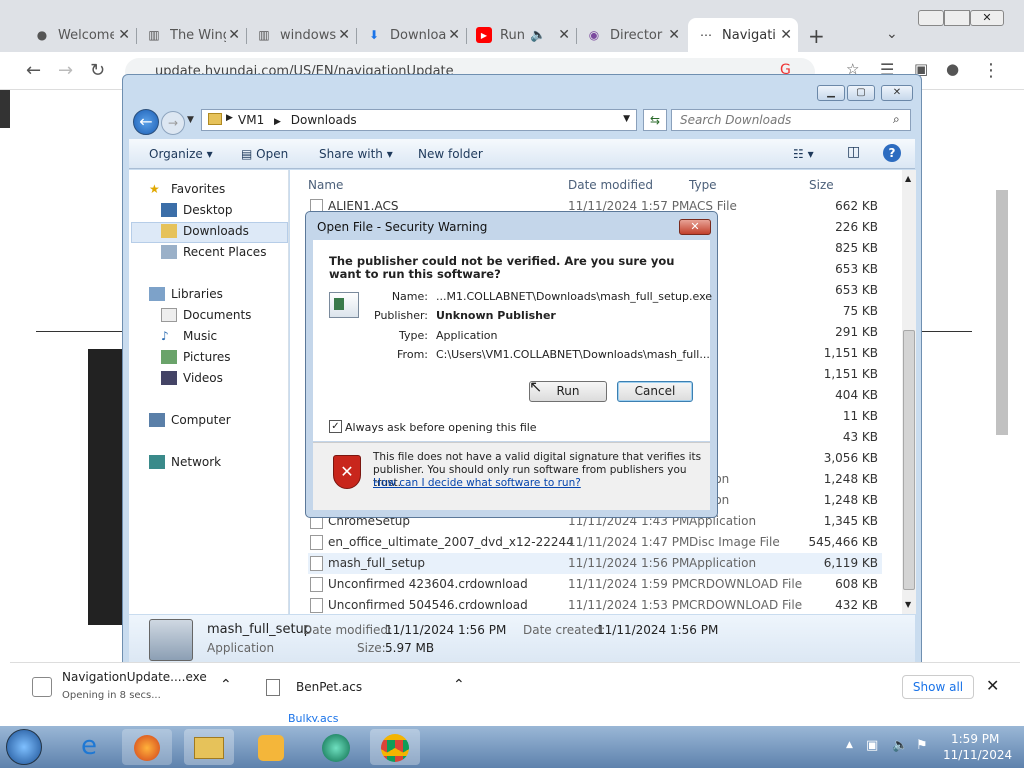  I want to click on download-item-name: NavigationUpdate....exe, so click(134, 677).